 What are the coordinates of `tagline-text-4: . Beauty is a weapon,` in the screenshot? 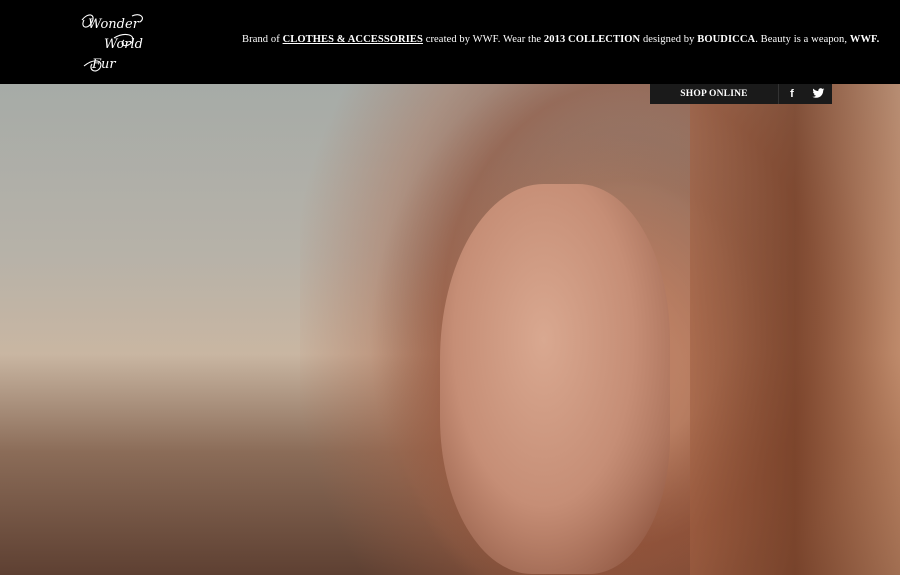 It's located at (802, 39).